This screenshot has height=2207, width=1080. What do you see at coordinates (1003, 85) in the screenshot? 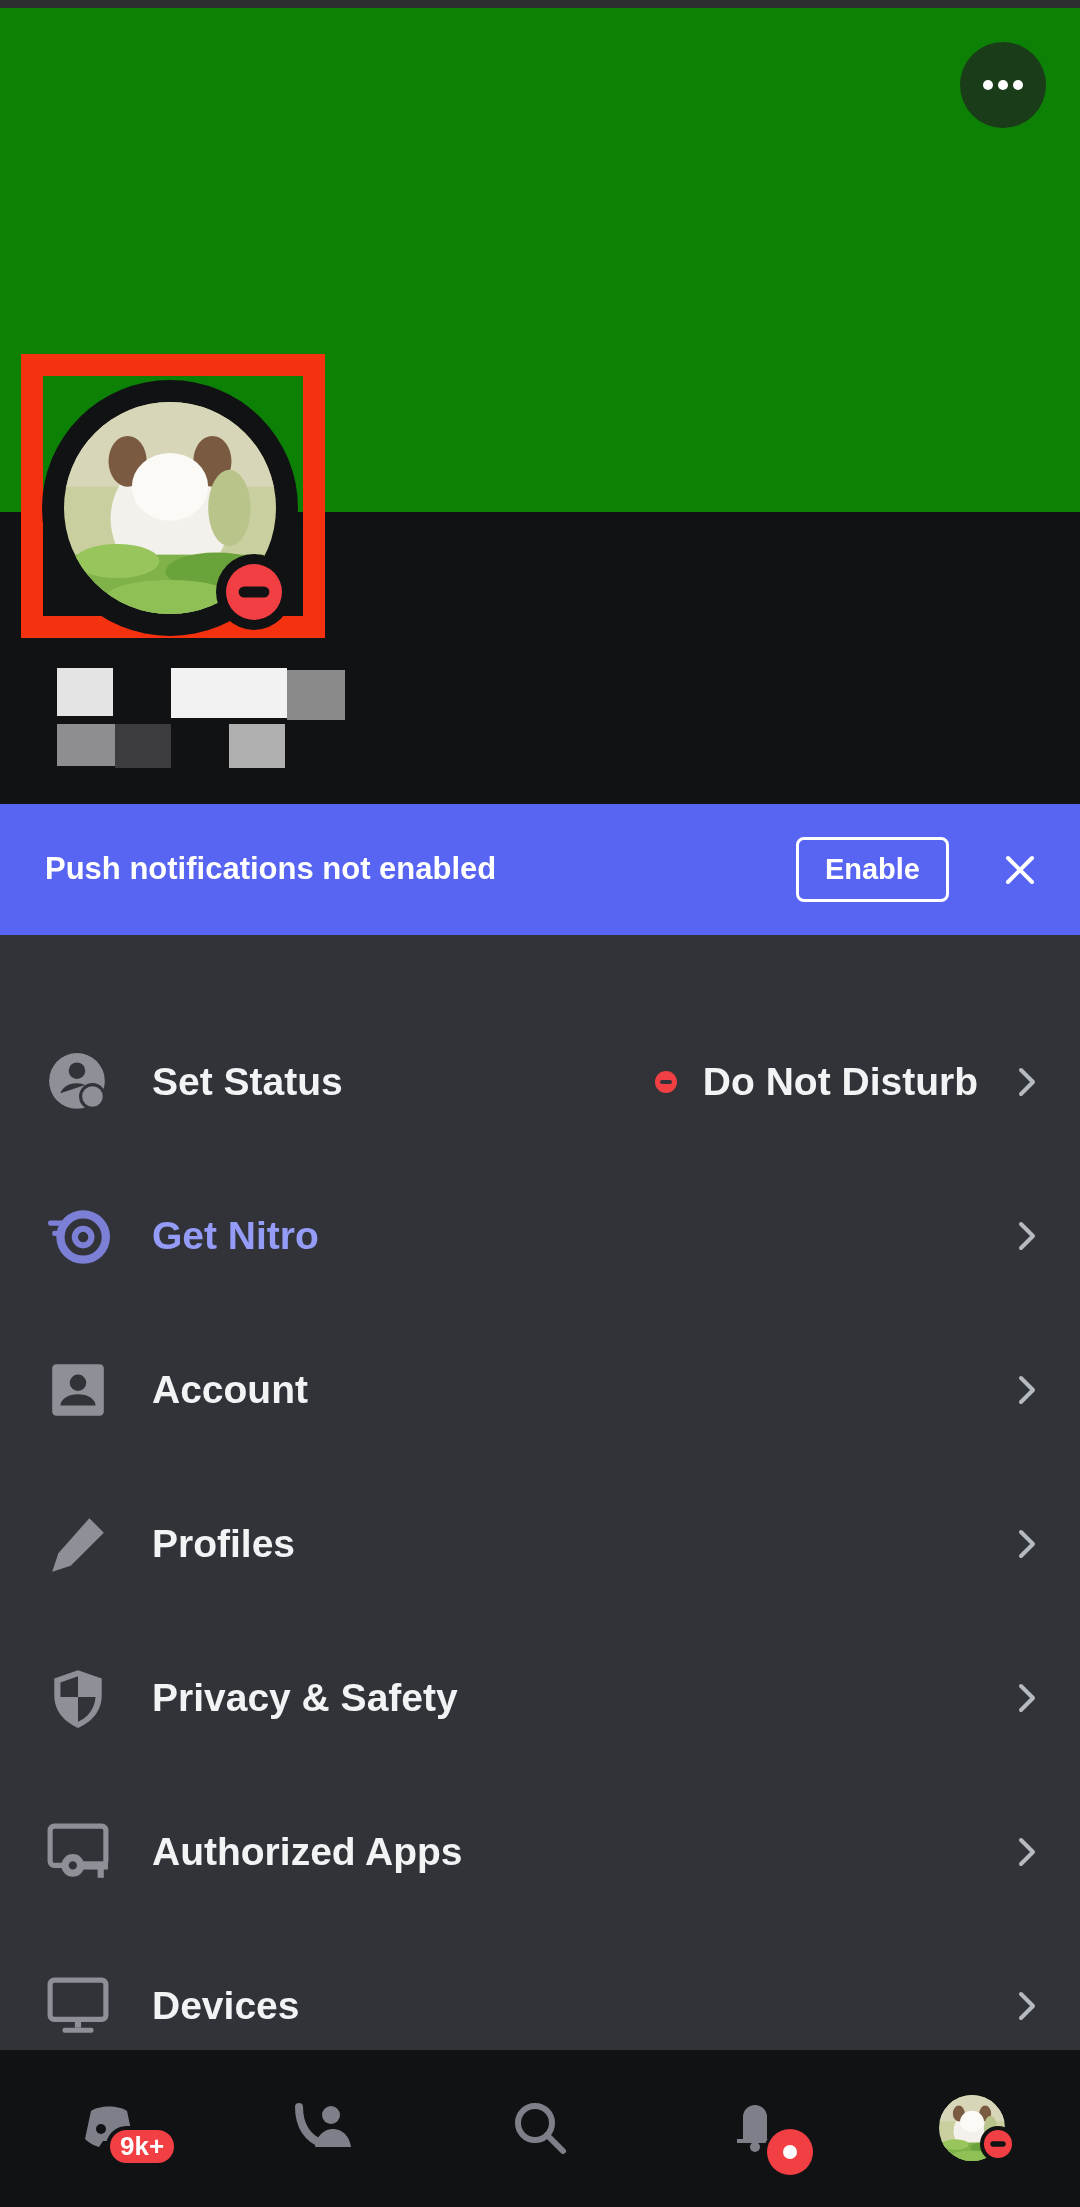
I see `more-icon` at bounding box center [1003, 85].